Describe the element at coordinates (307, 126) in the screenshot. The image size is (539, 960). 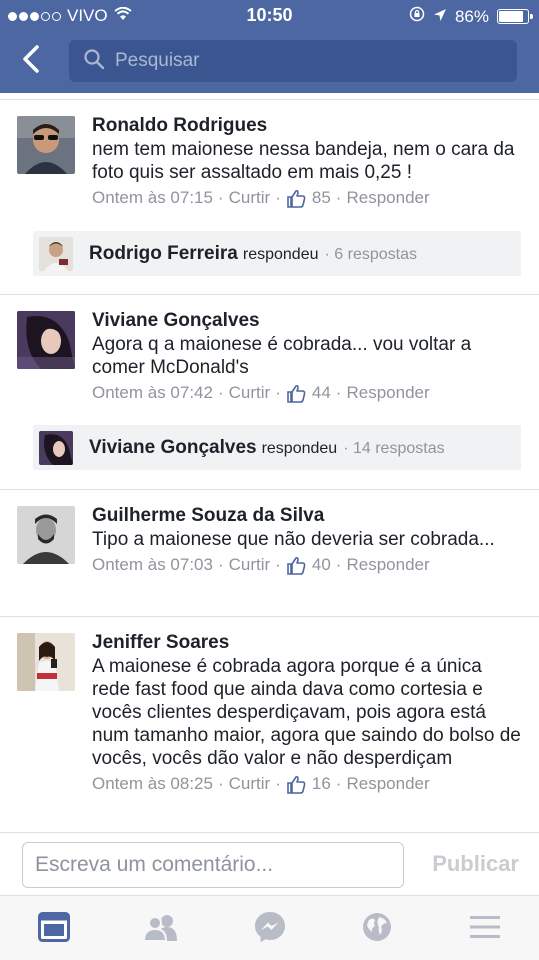
I see `comment-author: Ronaldo Rodrigues` at that location.